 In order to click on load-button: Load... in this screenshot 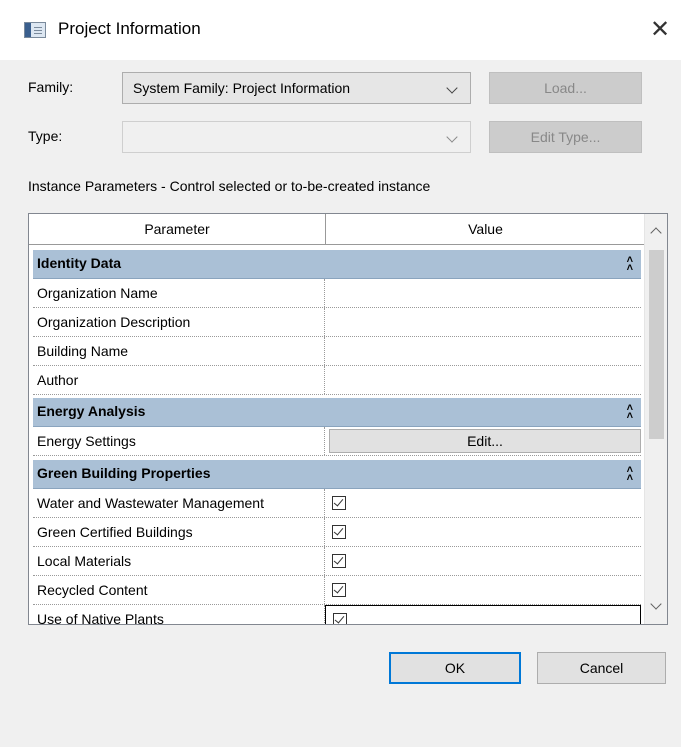, I will do `click(565, 88)`.